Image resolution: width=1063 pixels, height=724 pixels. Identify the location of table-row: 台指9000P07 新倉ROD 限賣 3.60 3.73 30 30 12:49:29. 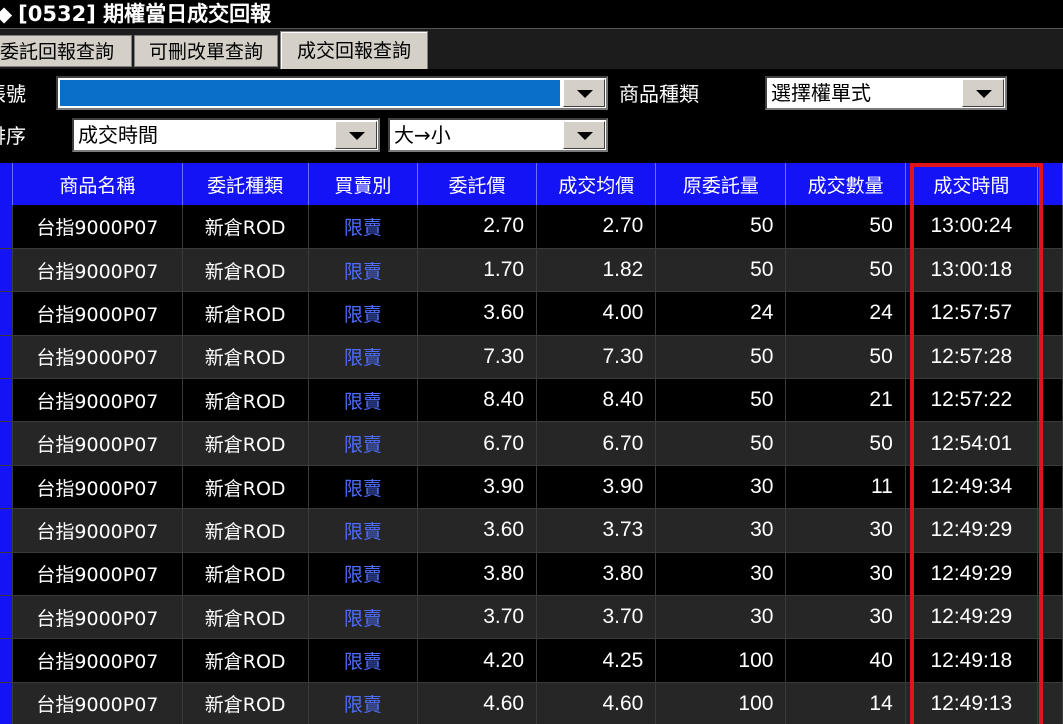
(531, 530).